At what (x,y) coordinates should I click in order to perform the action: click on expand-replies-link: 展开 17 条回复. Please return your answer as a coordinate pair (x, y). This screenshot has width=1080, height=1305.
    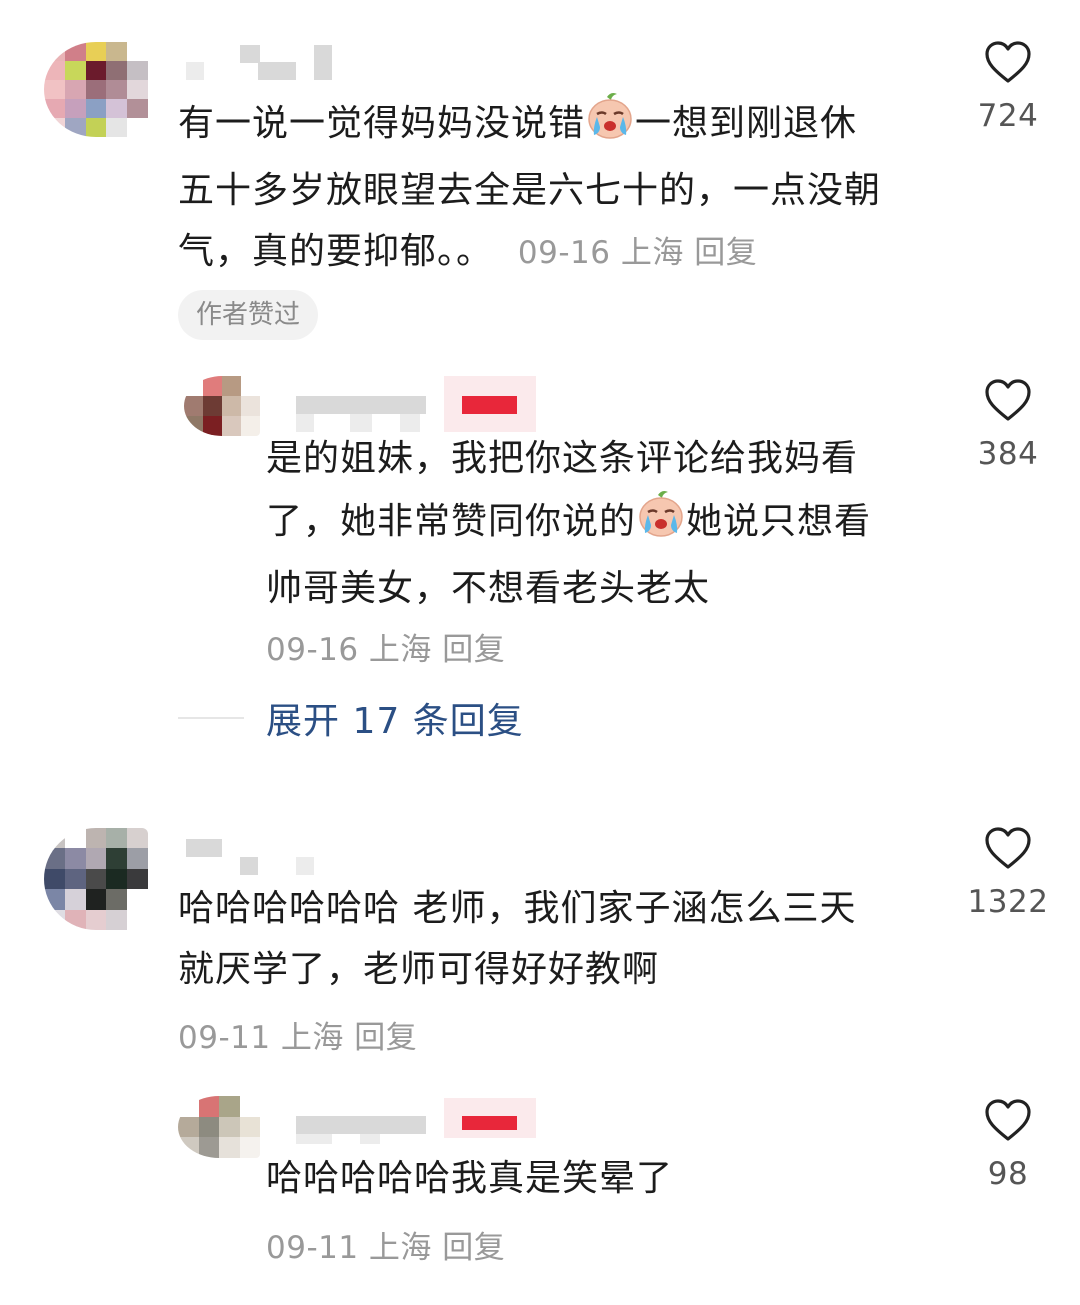
    Looking at the image, I should click on (395, 718).